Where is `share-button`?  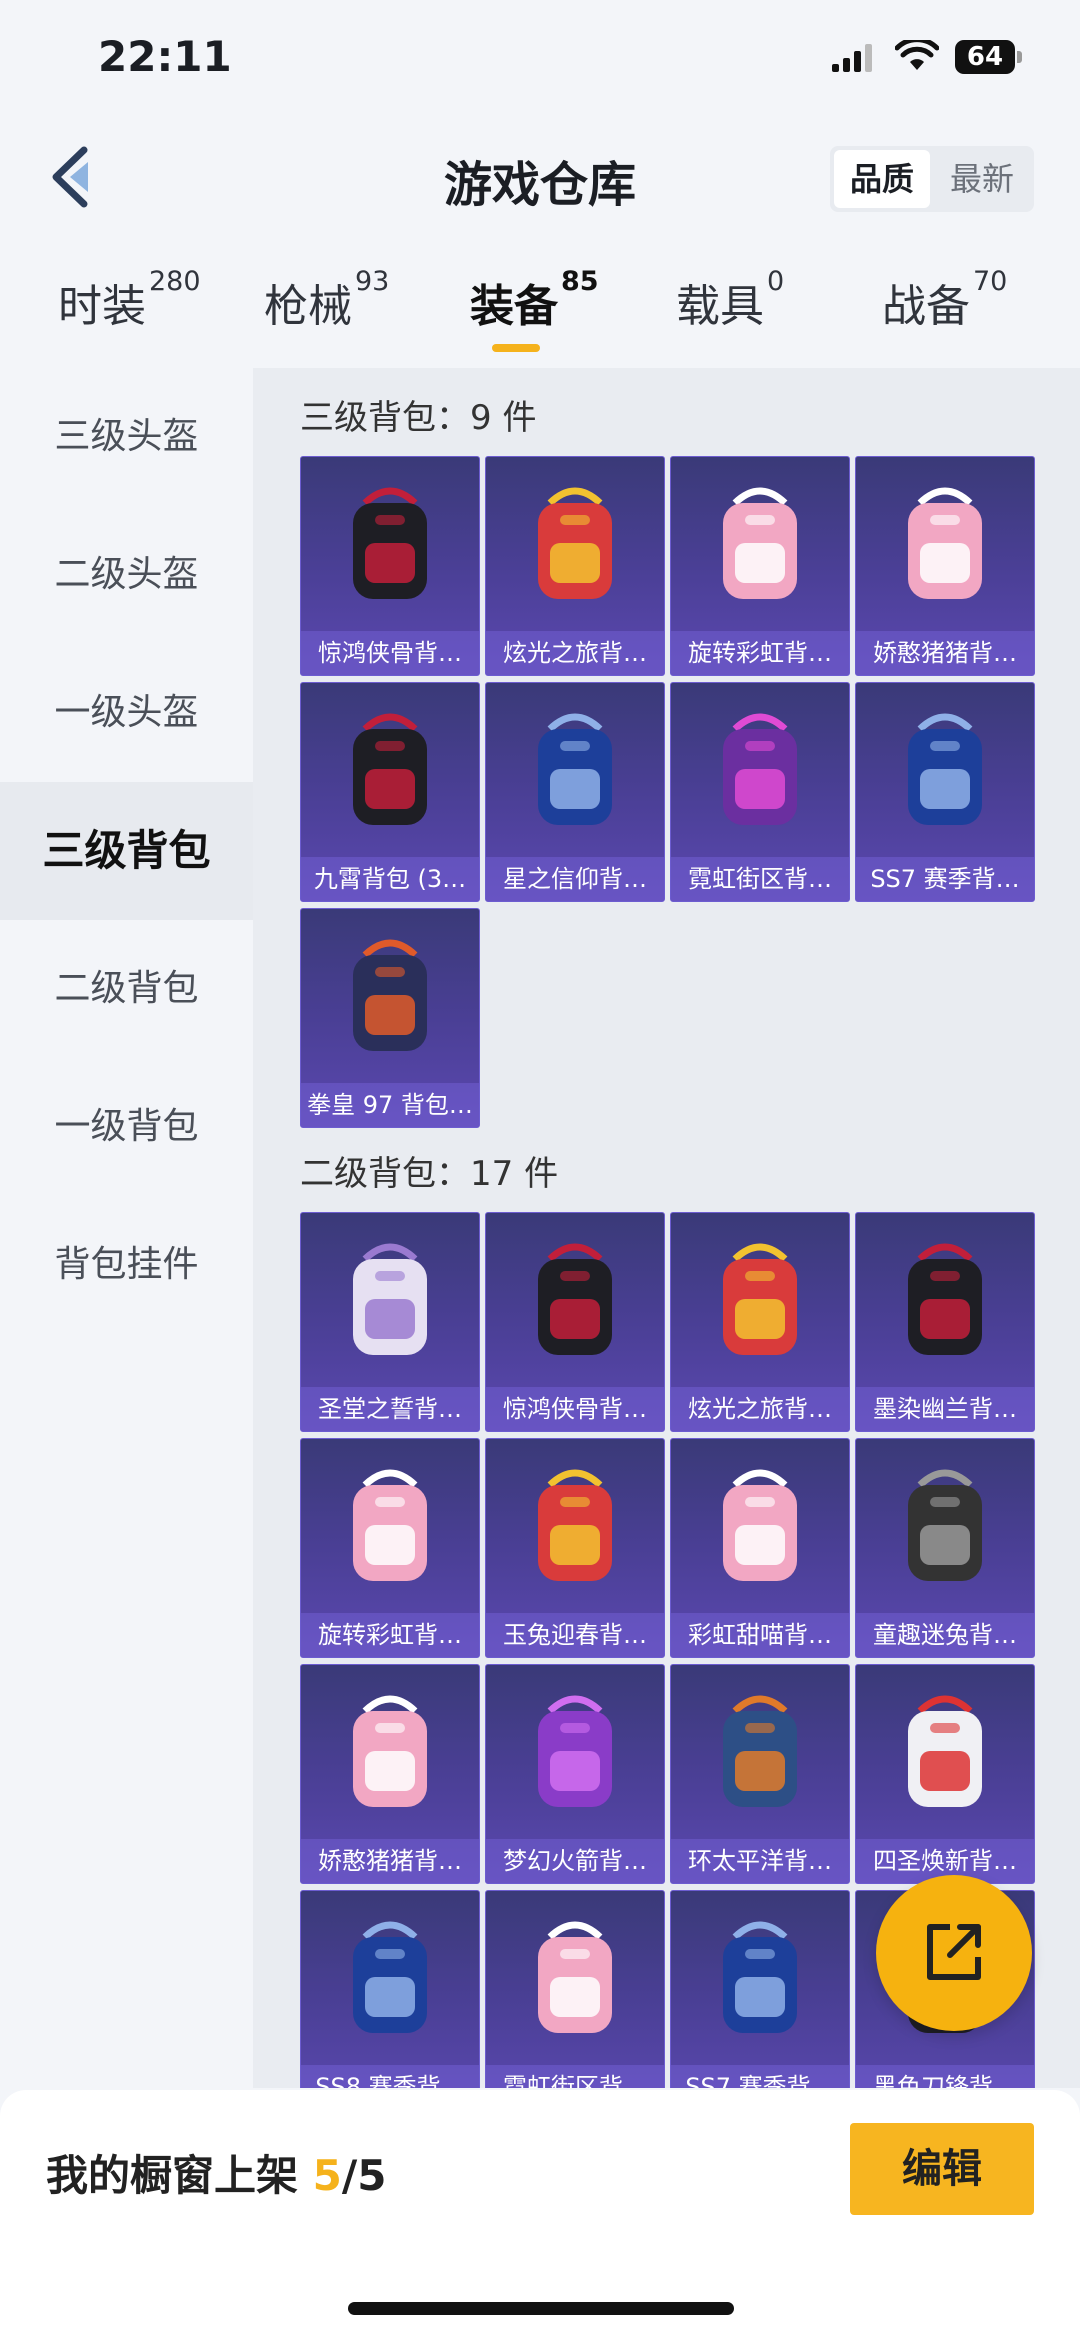 share-button is located at coordinates (954, 1953).